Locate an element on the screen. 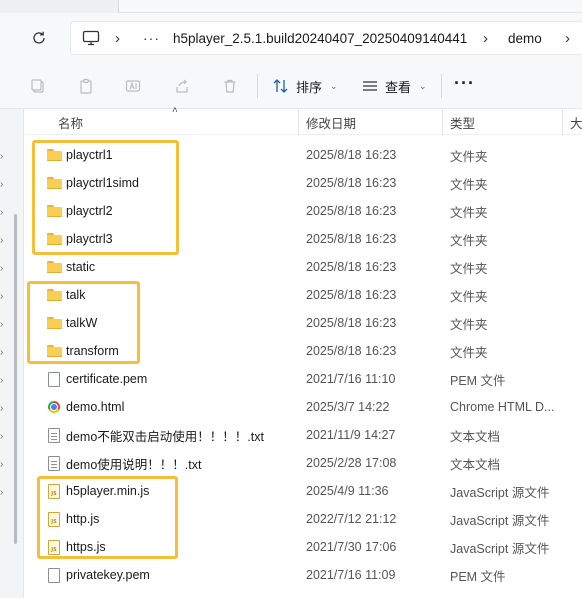  file-name: demo不能双击启动使用！！！！.txt is located at coordinates (165, 435).